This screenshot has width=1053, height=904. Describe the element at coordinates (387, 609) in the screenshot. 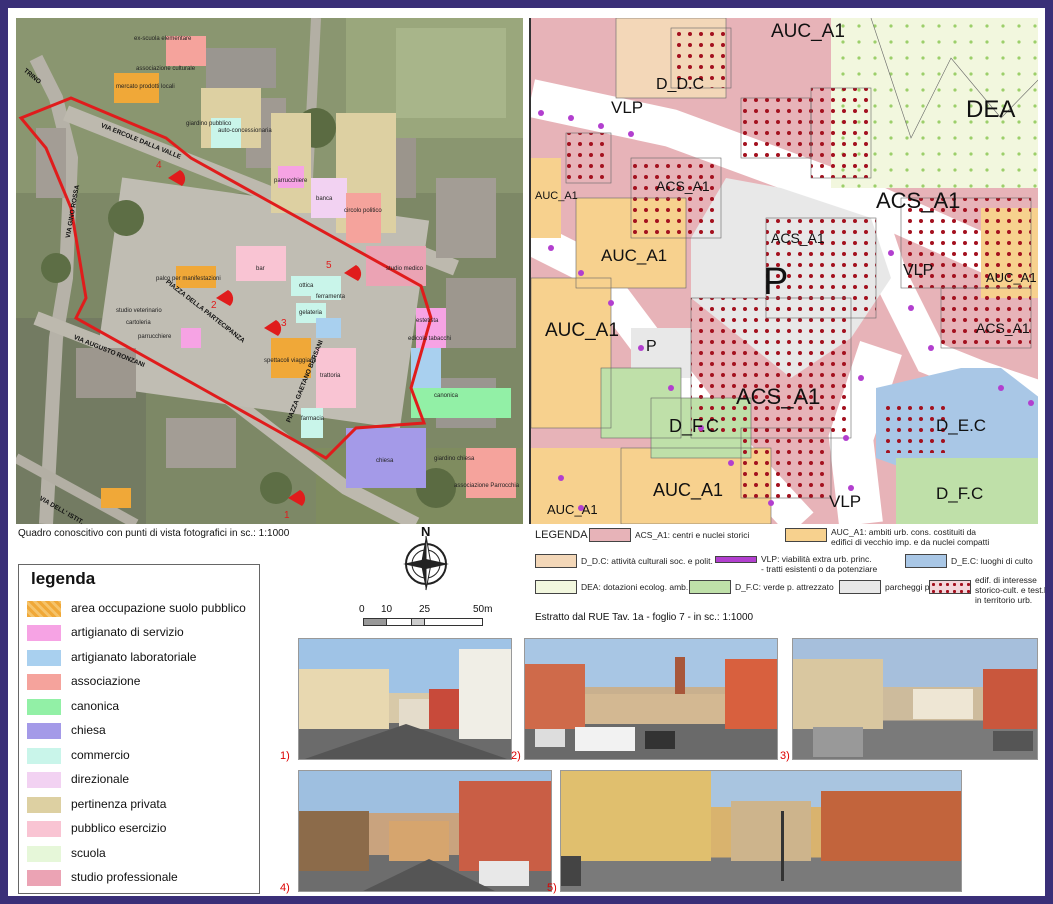

I see `scale-tick: 10` at that location.